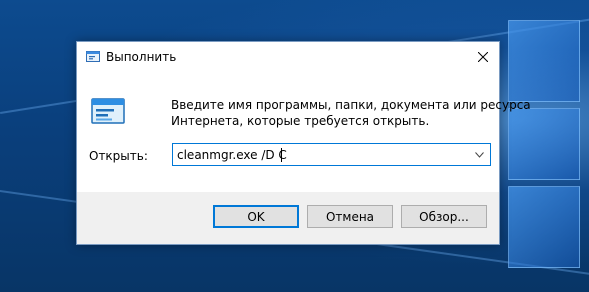  Describe the element at coordinates (256, 216) in the screenshot. I see `ok-button: OK` at that location.